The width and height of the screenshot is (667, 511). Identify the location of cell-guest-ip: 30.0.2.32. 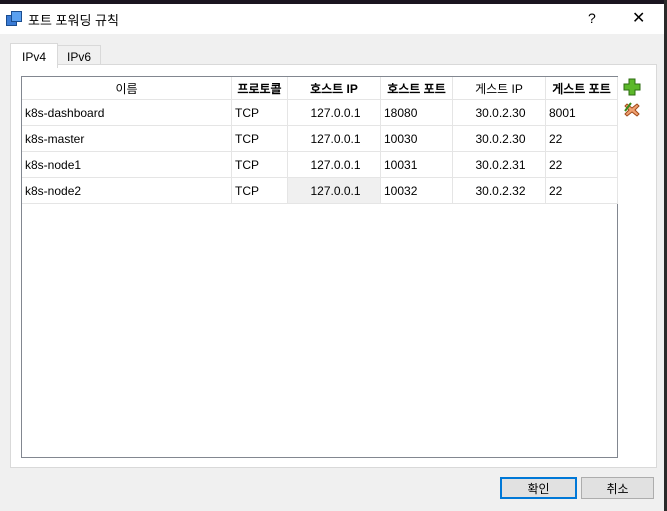
(499, 191).